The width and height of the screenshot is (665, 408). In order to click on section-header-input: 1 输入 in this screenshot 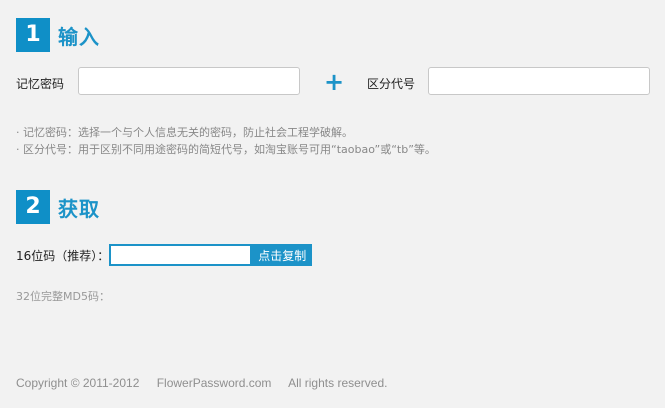, I will do `click(58, 35)`.